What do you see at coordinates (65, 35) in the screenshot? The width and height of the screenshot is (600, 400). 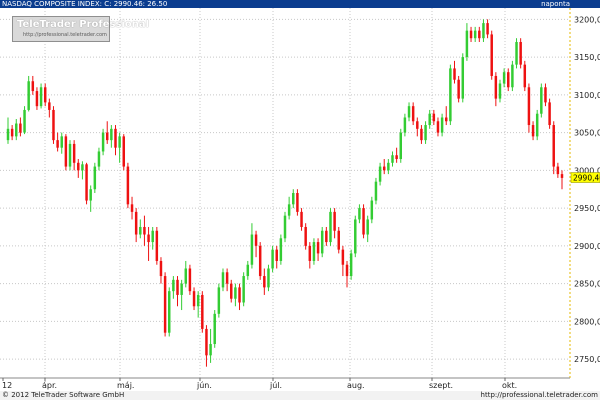 I see `logo-url: http://professional.teletrader.com` at bounding box center [65, 35].